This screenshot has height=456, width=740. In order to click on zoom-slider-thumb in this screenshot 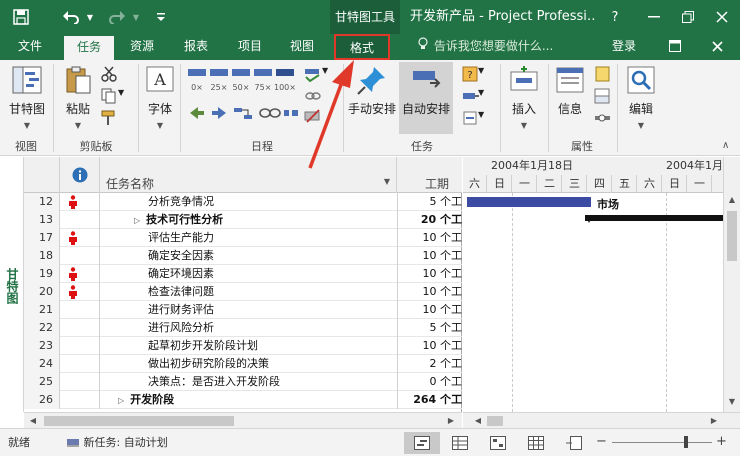, I will do `click(686, 442)`.